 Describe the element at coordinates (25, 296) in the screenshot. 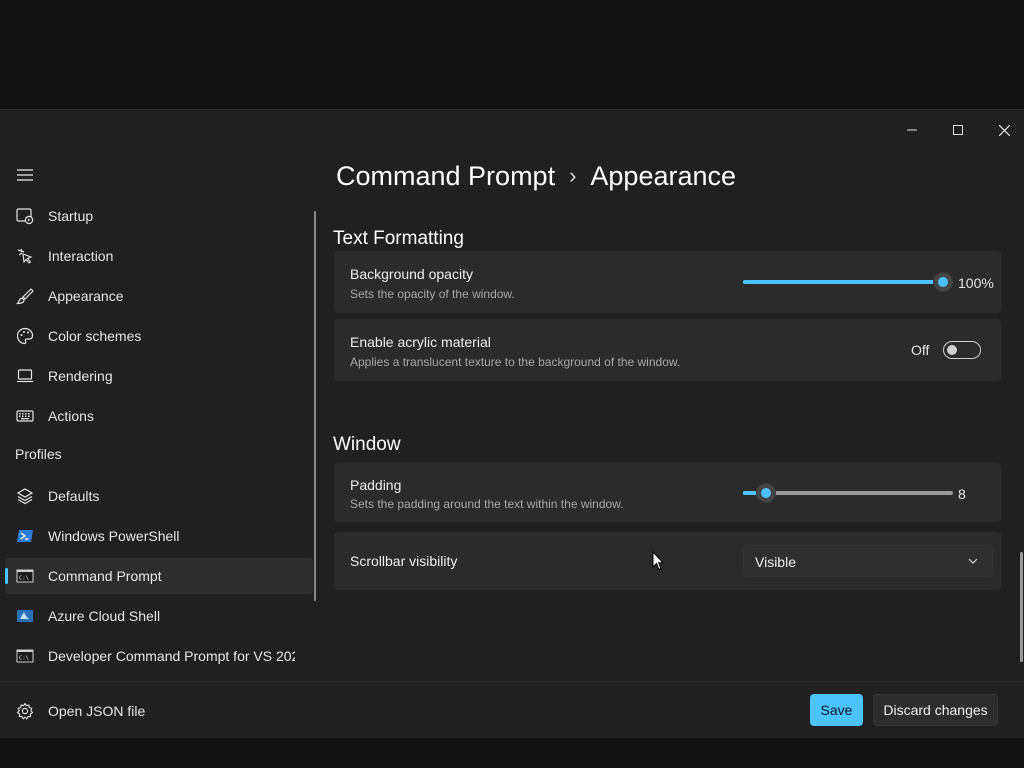

I see `brush-icon` at that location.